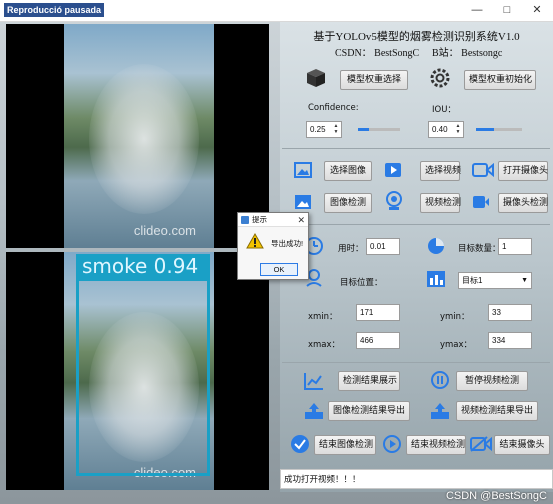 The image size is (553, 504). I want to click on iou-slider-fill, so click(485, 129).